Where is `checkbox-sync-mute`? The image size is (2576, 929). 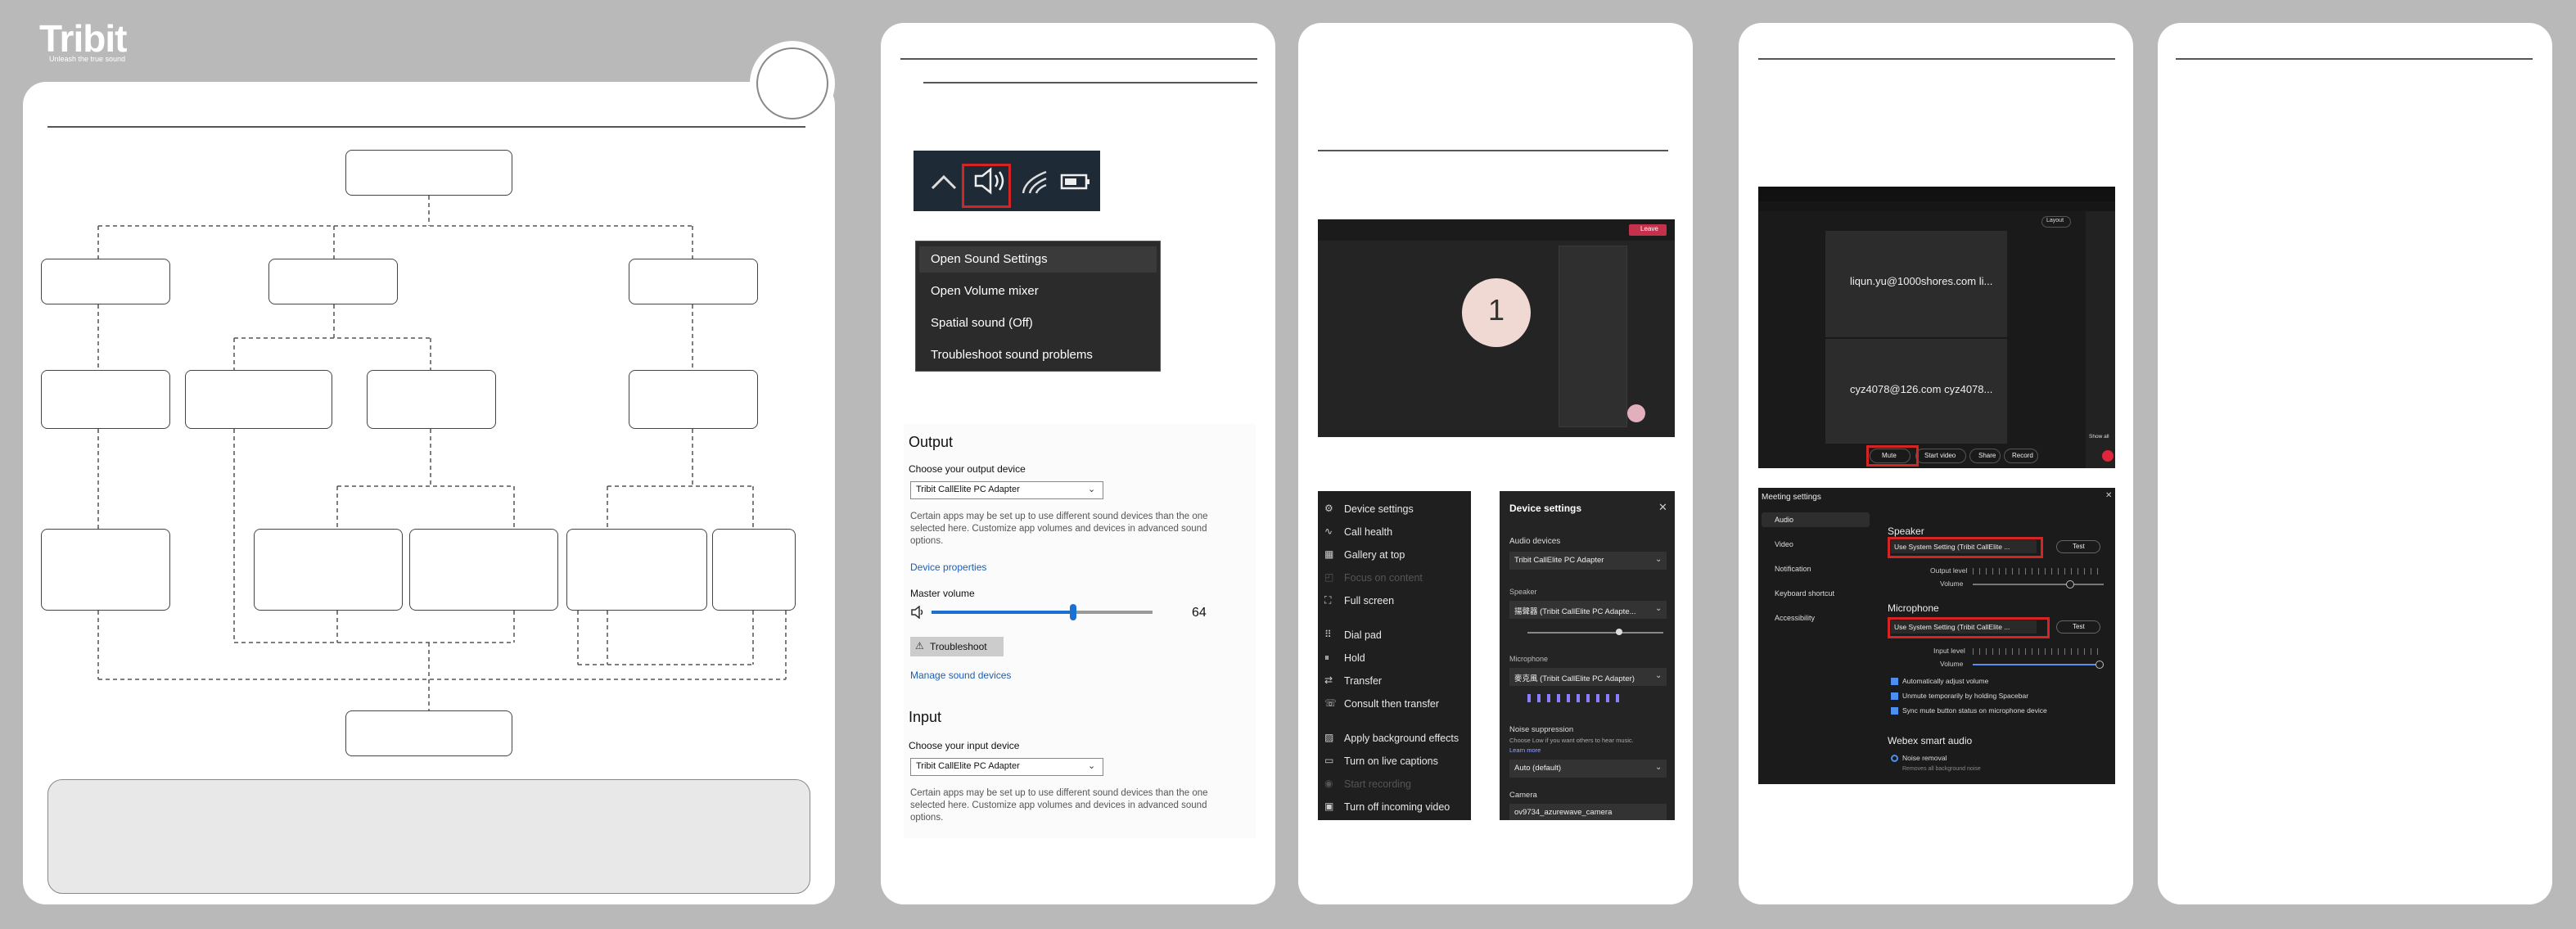
checkbox-sync-mute is located at coordinates (1894, 711).